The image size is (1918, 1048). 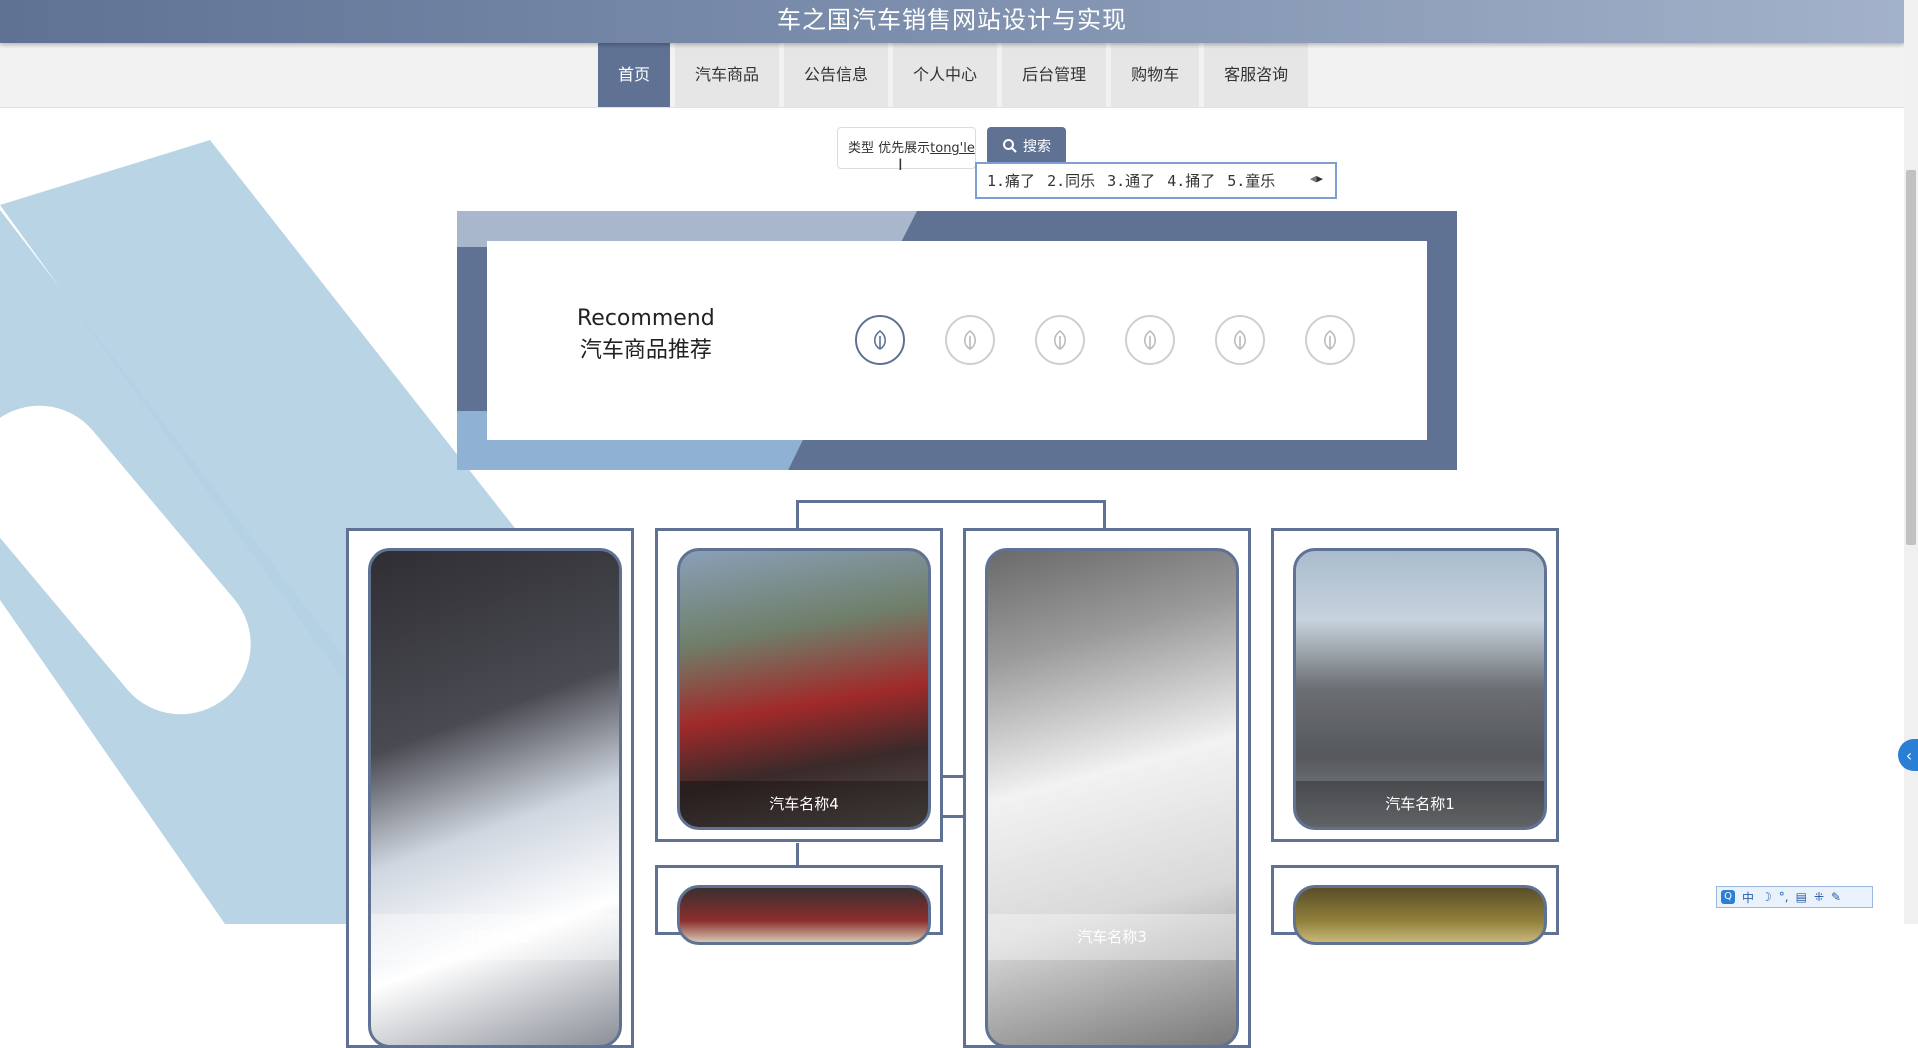 I want to click on nav-item-admin: 后台管理, so click(x=1054, y=75).